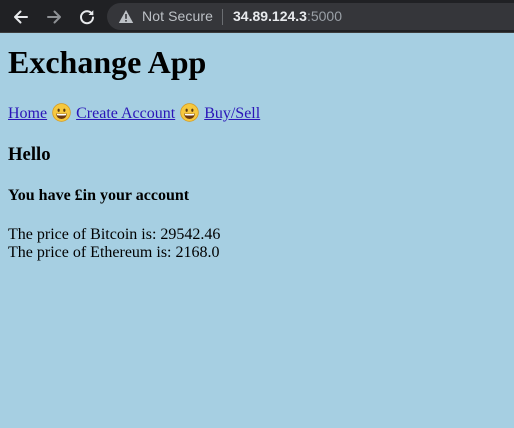  What do you see at coordinates (27, 113) in the screenshot?
I see `nav-link-home: Home` at bounding box center [27, 113].